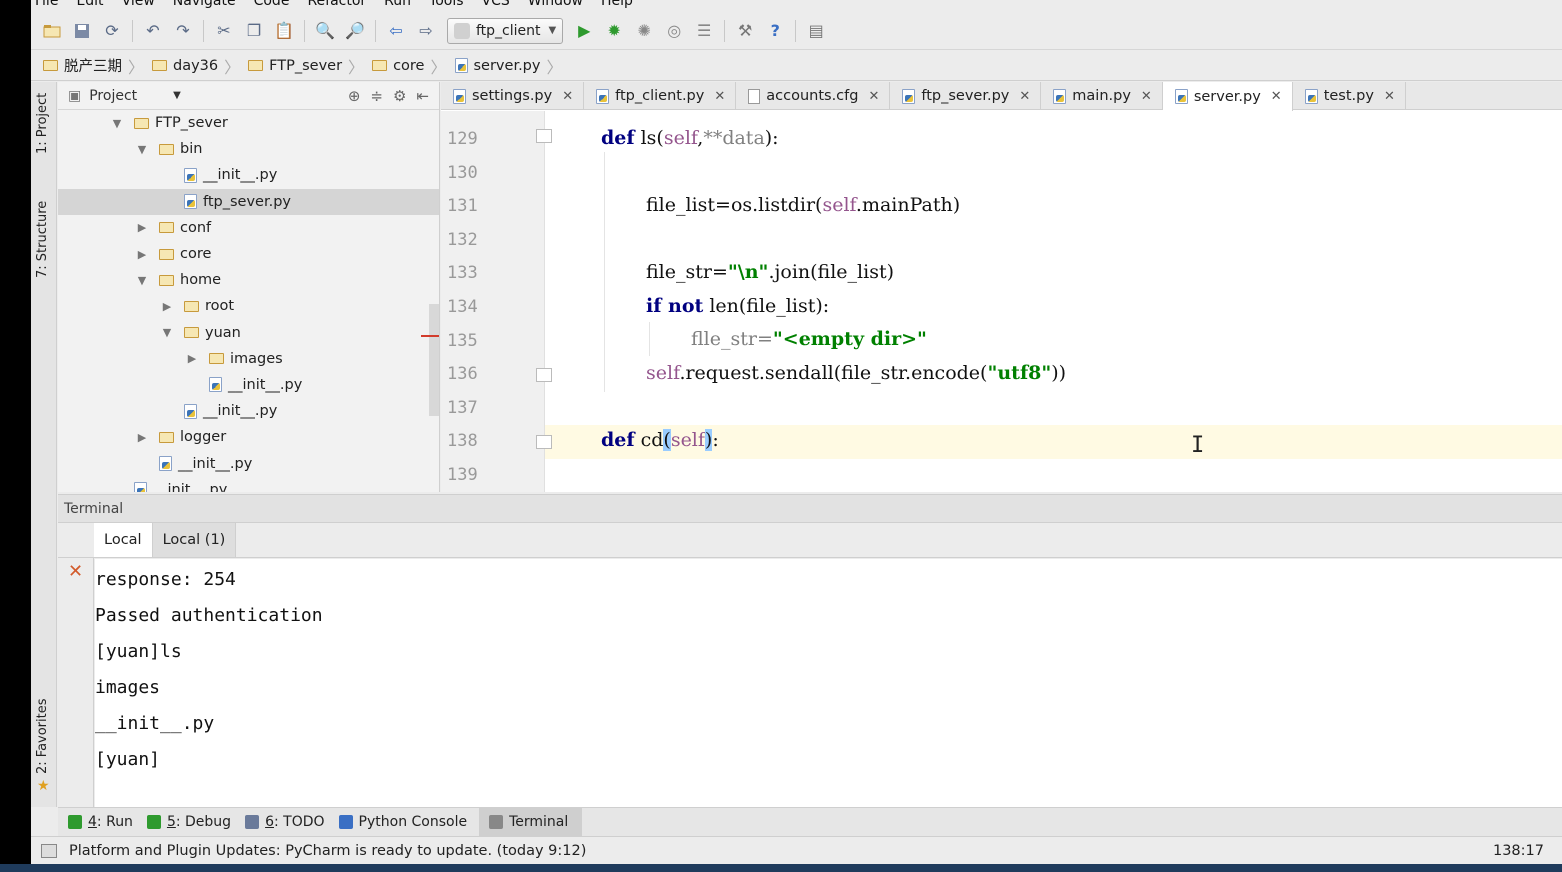 This screenshot has width=1562, height=872. What do you see at coordinates (183, 31) in the screenshot?
I see `redo-icon: ↷` at bounding box center [183, 31].